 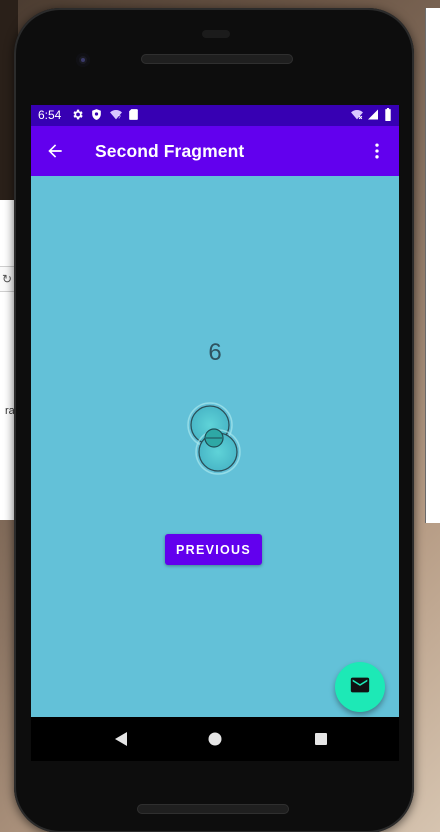 I want to click on wifi-question-icon: ?, so click(x=115, y=114).